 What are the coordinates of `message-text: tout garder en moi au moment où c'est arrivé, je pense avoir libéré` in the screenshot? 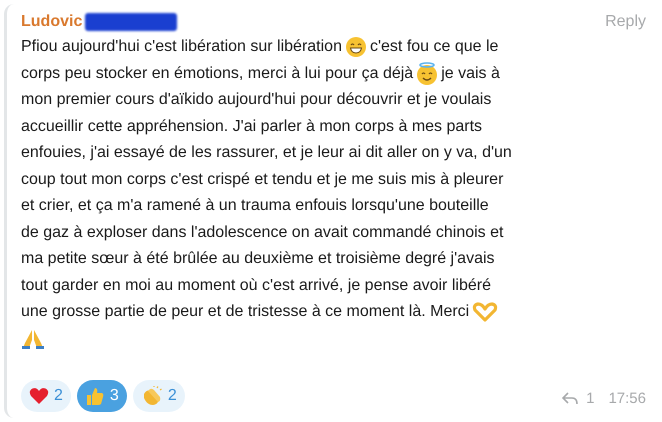 It's located at (256, 286).